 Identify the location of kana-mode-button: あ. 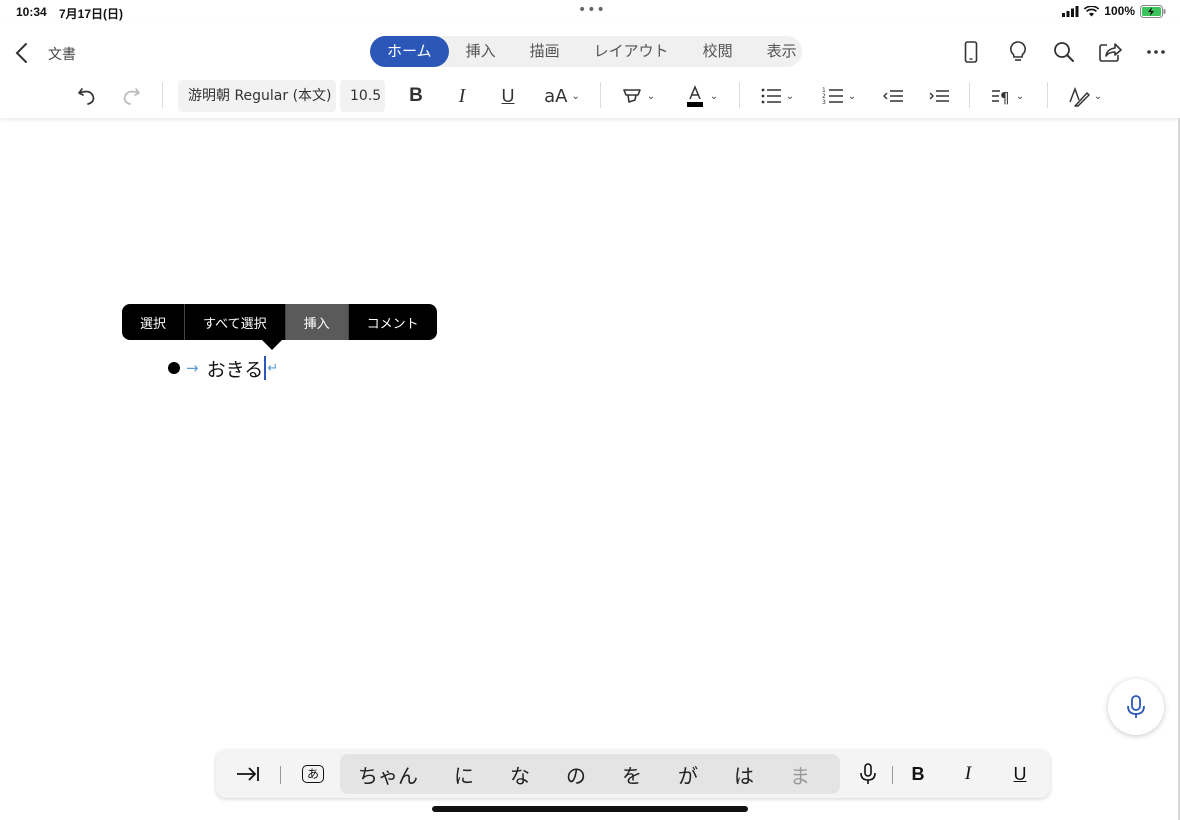
(313, 774).